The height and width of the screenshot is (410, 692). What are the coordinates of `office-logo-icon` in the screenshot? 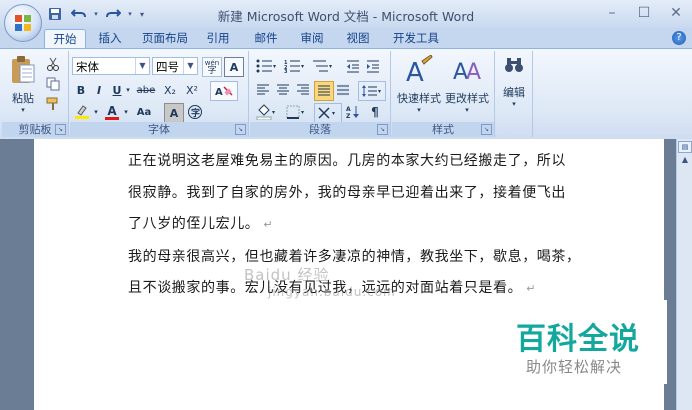 It's located at (23, 23).